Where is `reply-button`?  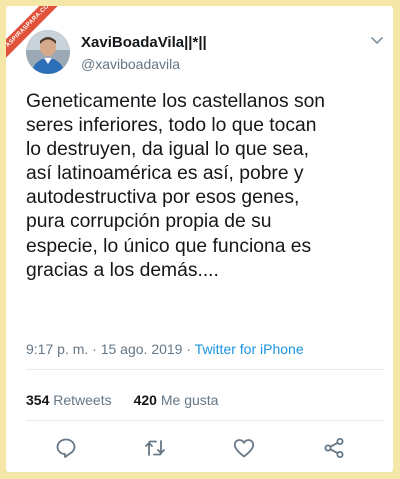 reply-button is located at coordinates (66, 448).